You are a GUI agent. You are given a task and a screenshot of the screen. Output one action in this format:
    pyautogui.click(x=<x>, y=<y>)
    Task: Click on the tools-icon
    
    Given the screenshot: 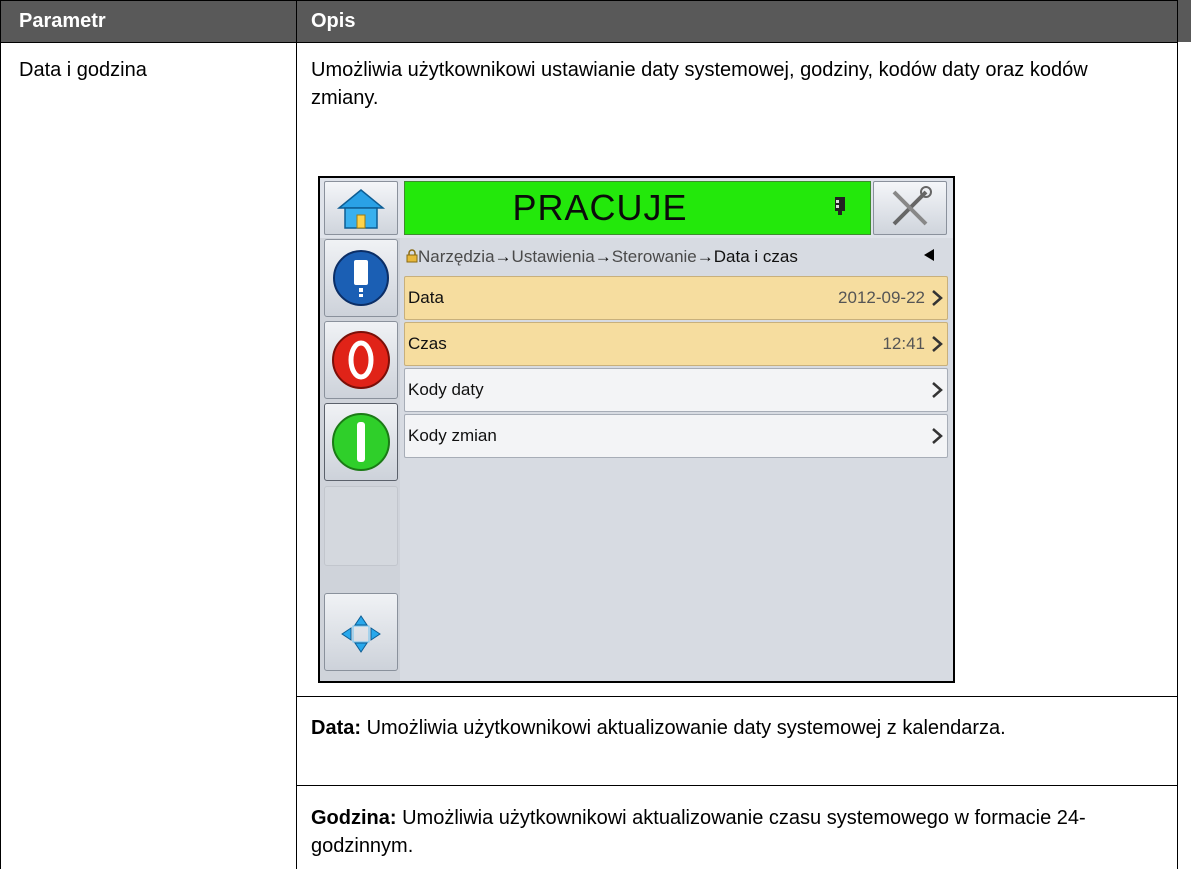 What is the action you would take?
    pyautogui.click(x=912, y=206)
    